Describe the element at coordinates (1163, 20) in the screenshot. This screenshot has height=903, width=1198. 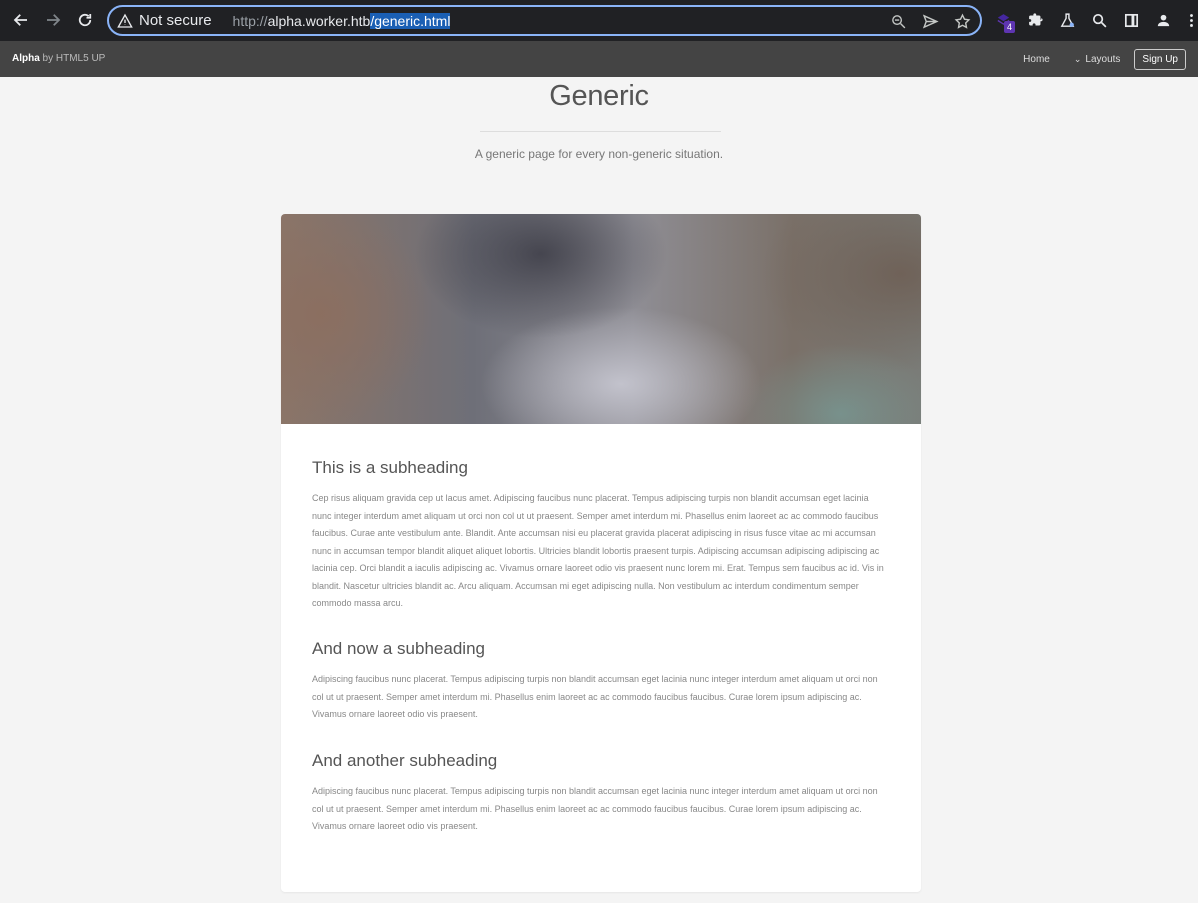
I see `profile-icon` at that location.